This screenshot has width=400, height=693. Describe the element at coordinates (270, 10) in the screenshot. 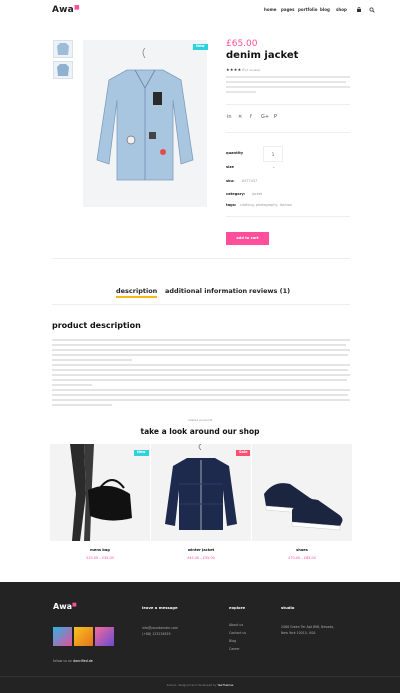

I see `nav-home: home` at that location.